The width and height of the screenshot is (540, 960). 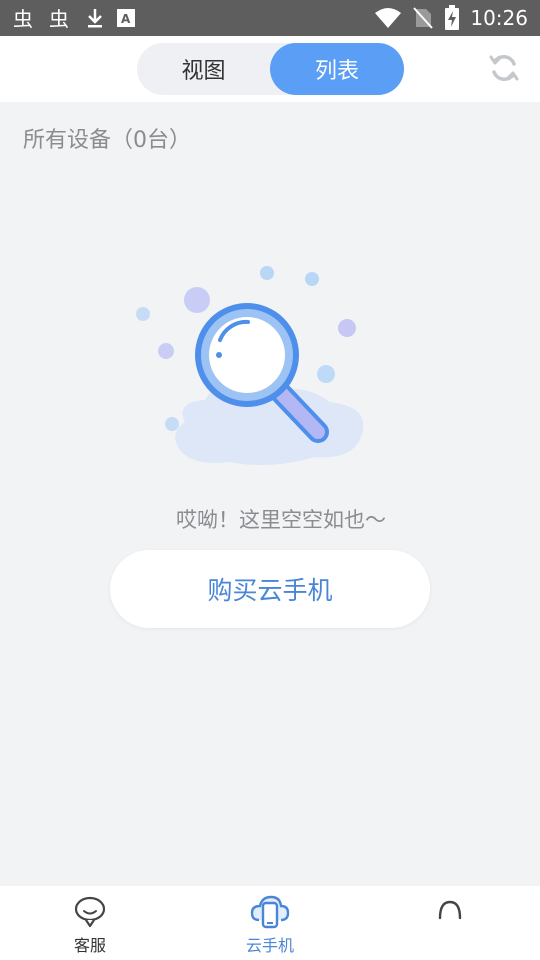 I want to click on status-time: 10:26, so click(x=499, y=18).